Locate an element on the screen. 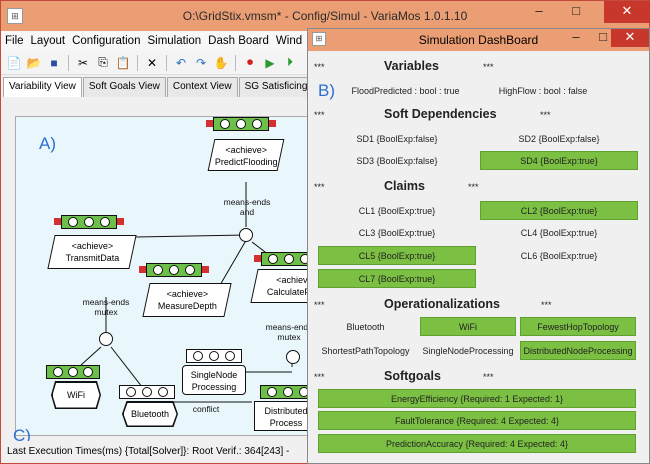  claim-item: CL3 {BoolExp:true} is located at coordinates (397, 232).